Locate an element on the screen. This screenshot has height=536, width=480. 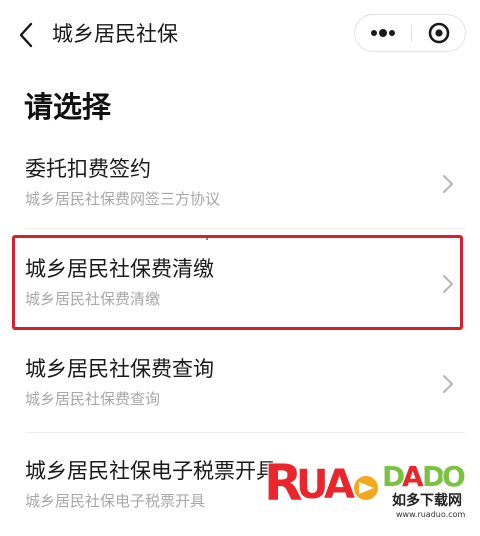
more-dots-icon is located at coordinates (383, 33).